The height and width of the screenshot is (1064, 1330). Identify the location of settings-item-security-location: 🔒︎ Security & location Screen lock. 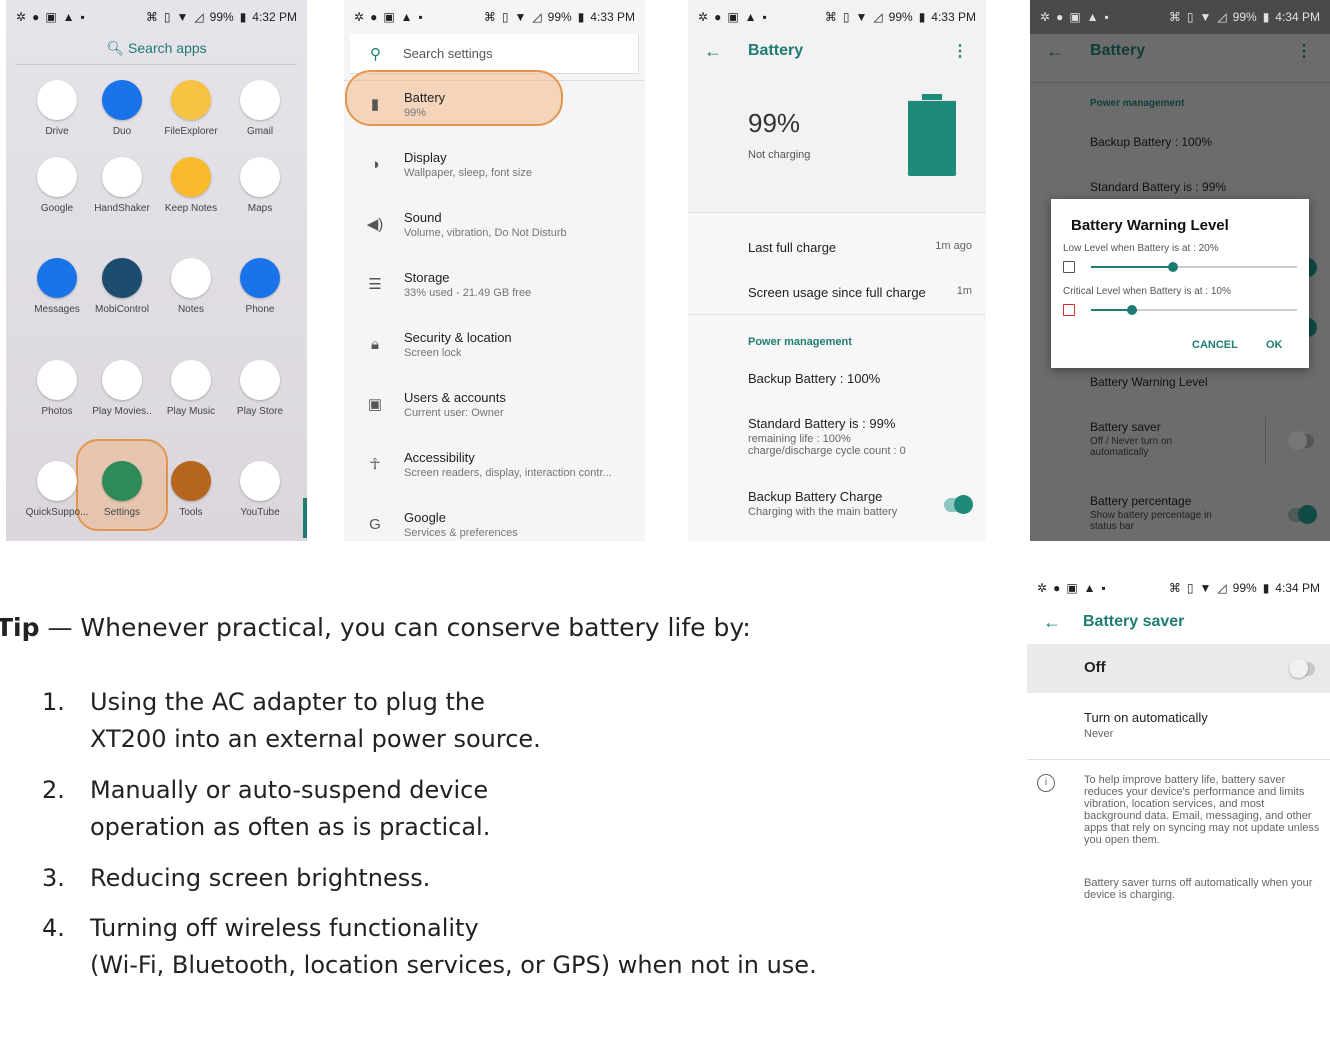
(494, 350).